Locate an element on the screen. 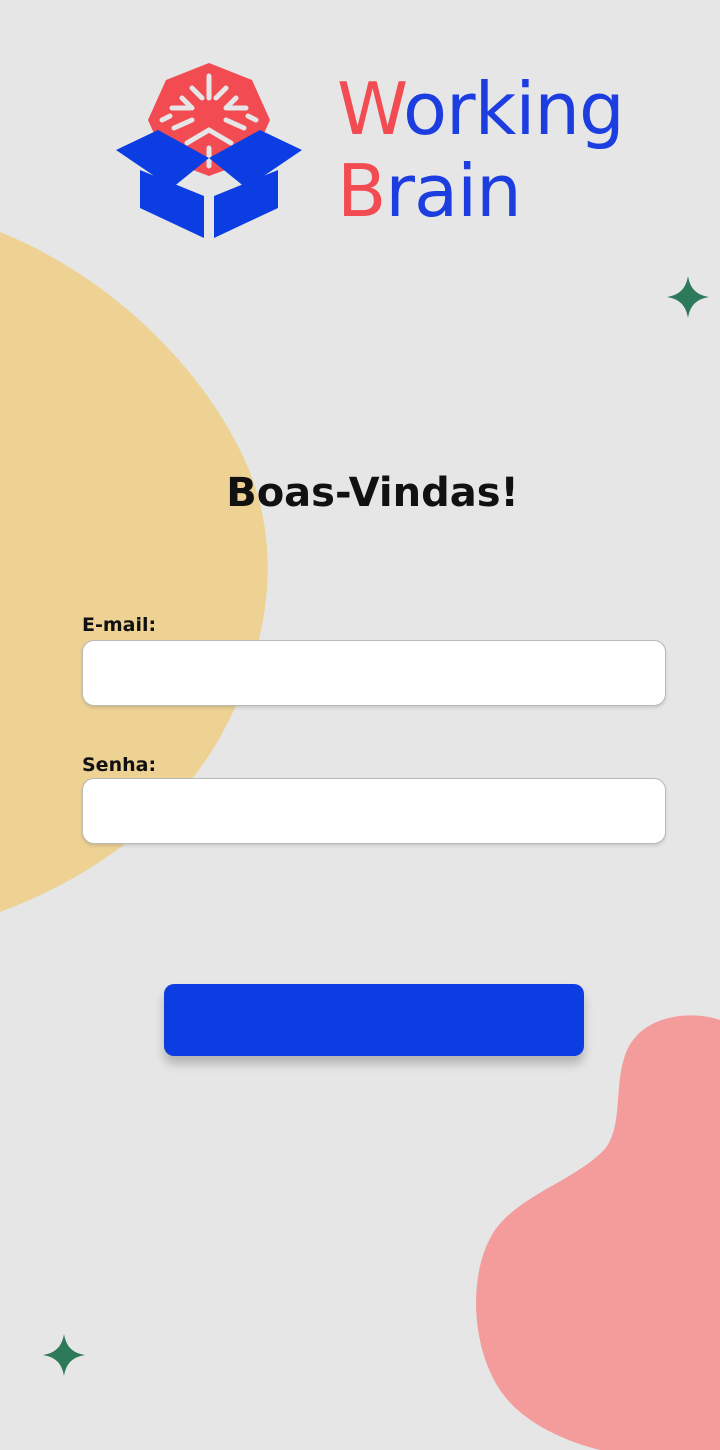 The image size is (720, 1450). login-button is located at coordinates (374, 1020).